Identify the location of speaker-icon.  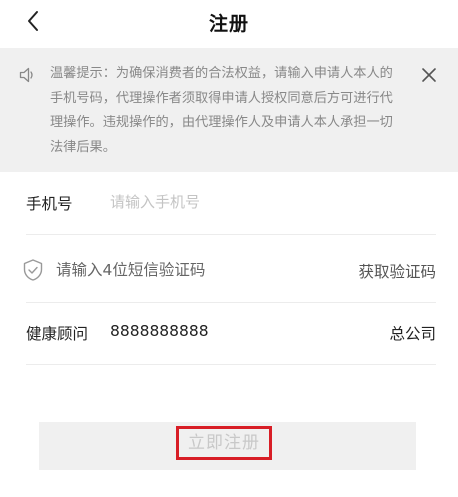
(26, 75).